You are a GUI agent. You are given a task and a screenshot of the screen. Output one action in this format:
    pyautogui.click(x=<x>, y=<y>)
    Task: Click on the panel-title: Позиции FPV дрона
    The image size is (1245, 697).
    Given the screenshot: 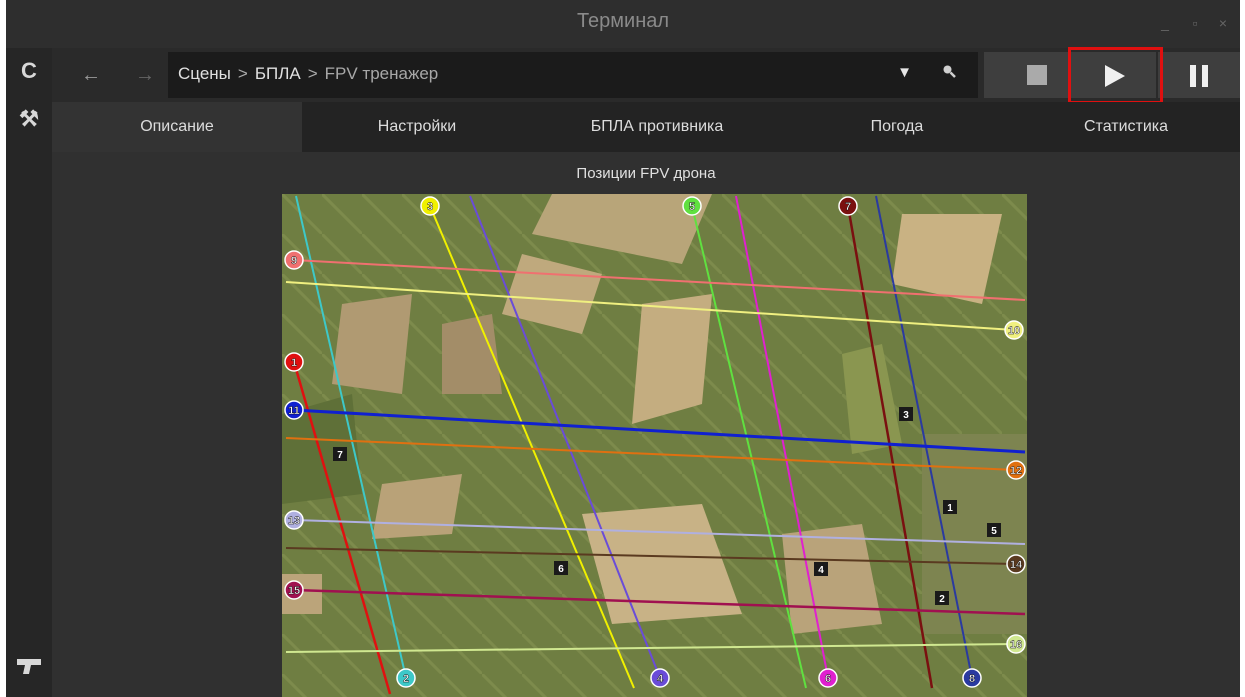 What is the action you would take?
    pyautogui.click(x=646, y=173)
    